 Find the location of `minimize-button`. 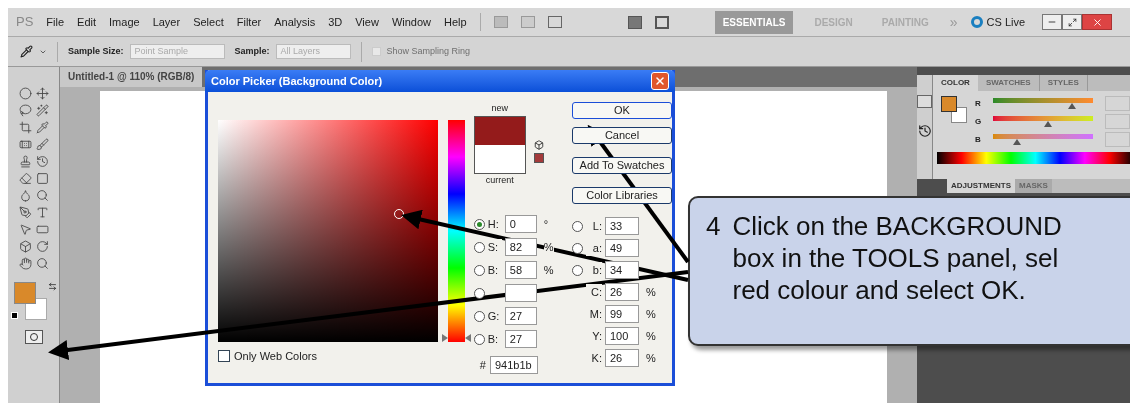

minimize-button is located at coordinates (1052, 22).